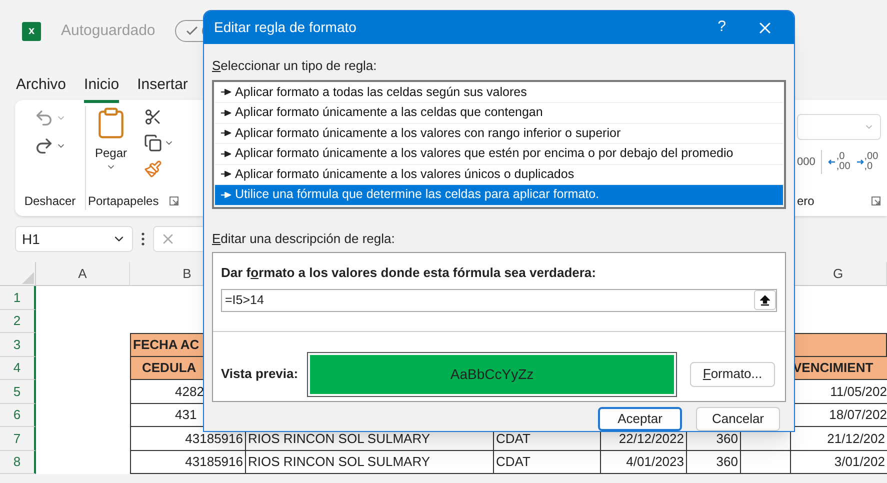 This screenshot has height=483, width=887. What do you see at coordinates (285, 27) in the screenshot?
I see `dialog-title: Editar regla de formato` at bounding box center [285, 27].